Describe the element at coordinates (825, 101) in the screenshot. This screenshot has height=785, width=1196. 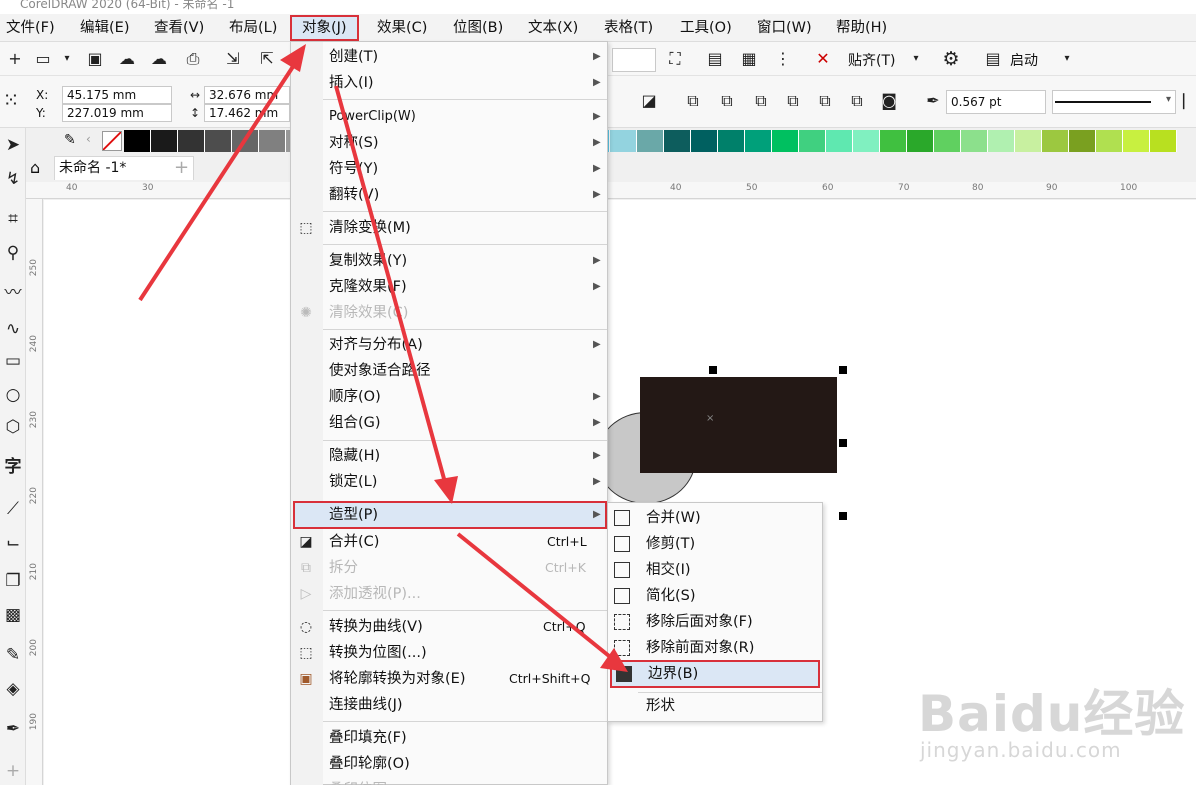
I see `shape-front-minus-back-icon: ⧉` at that location.